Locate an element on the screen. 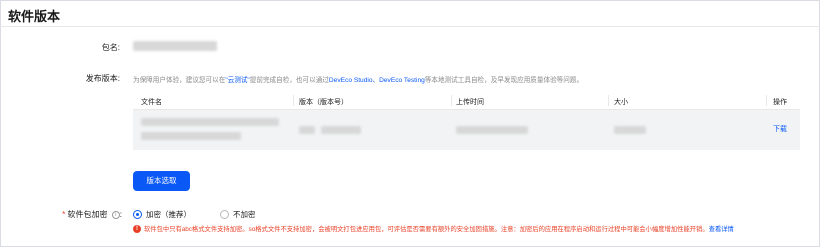 Image resolution: width=820 pixels, height=247 pixels. page-title: 软件版本 is located at coordinates (34, 16).